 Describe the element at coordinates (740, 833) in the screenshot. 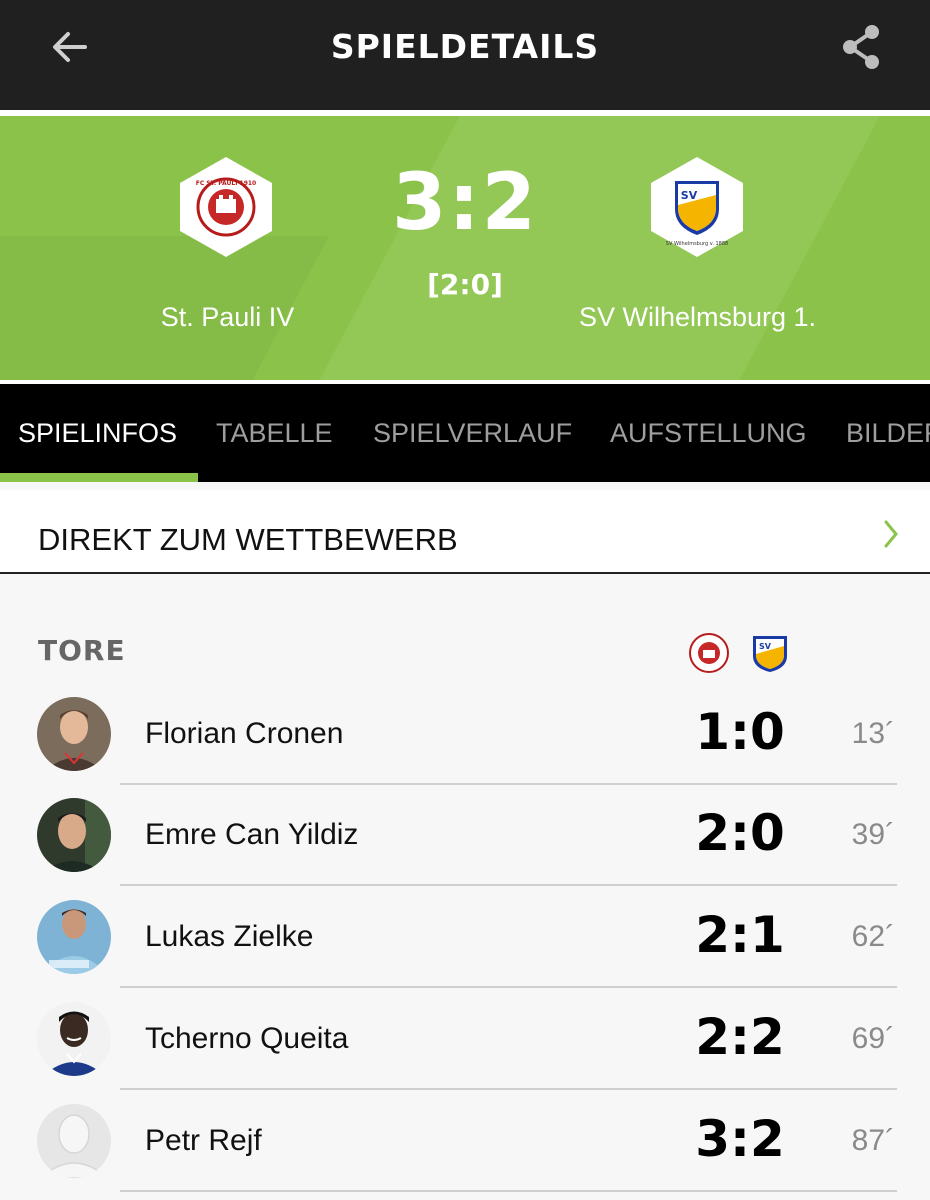

I see `goal-score: 2:0` at that location.